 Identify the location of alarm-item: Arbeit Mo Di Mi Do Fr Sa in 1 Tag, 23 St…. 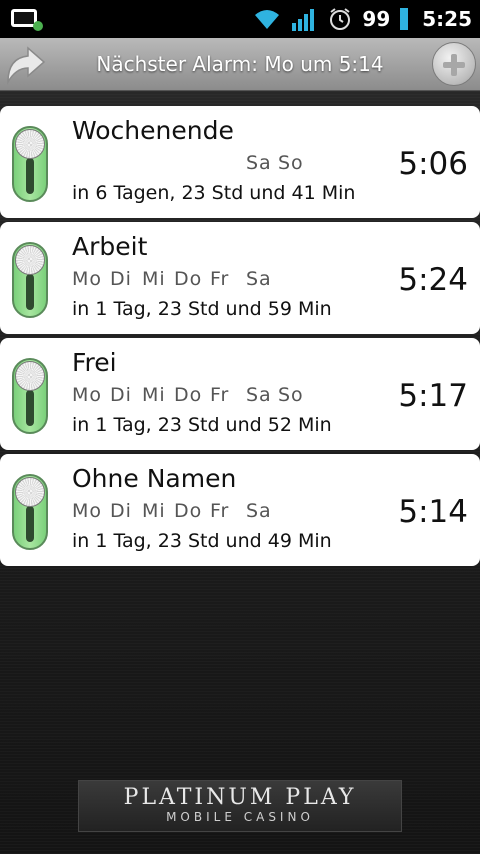
(240, 278).